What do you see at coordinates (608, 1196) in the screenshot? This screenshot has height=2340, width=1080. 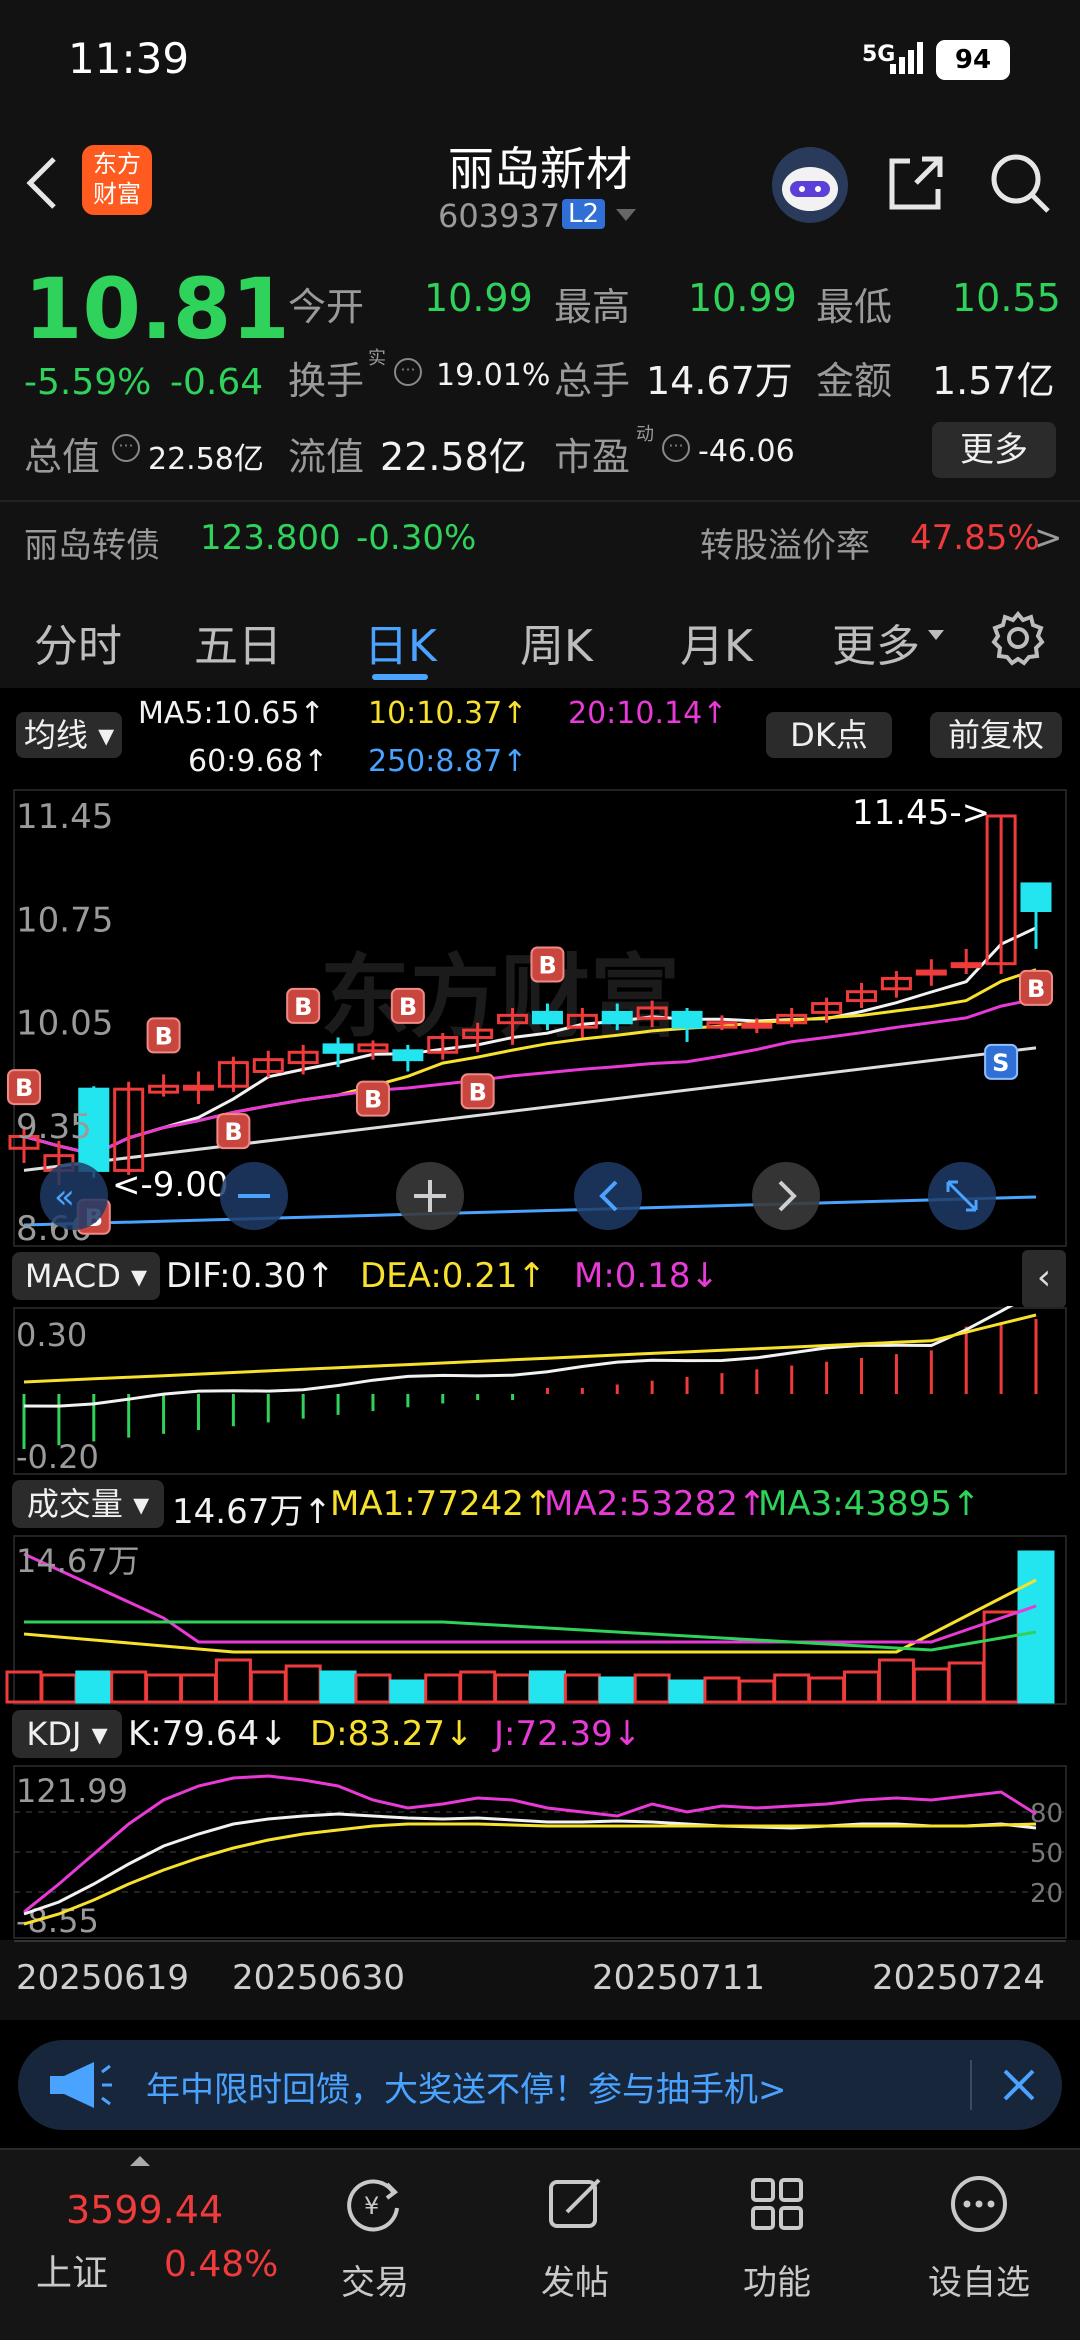 I see `scroll-left-icon` at bounding box center [608, 1196].